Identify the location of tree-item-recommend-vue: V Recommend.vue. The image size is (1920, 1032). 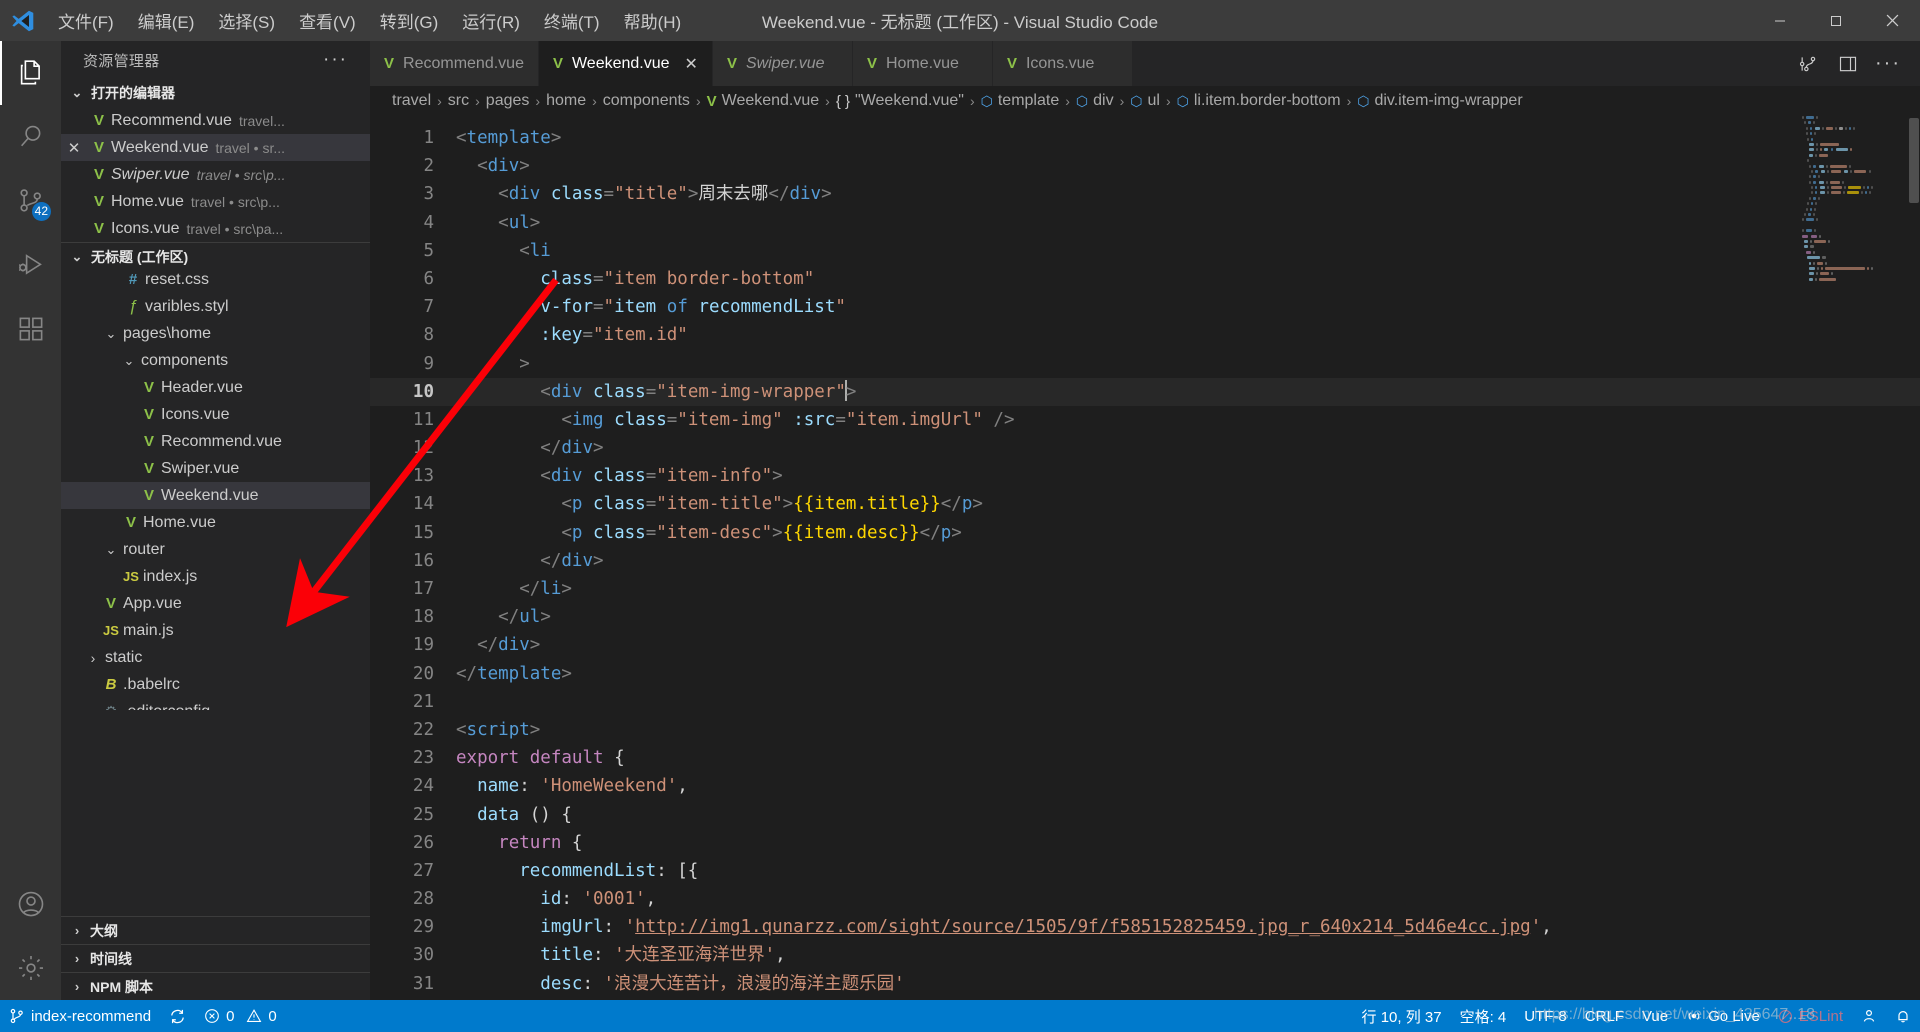
(215, 441).